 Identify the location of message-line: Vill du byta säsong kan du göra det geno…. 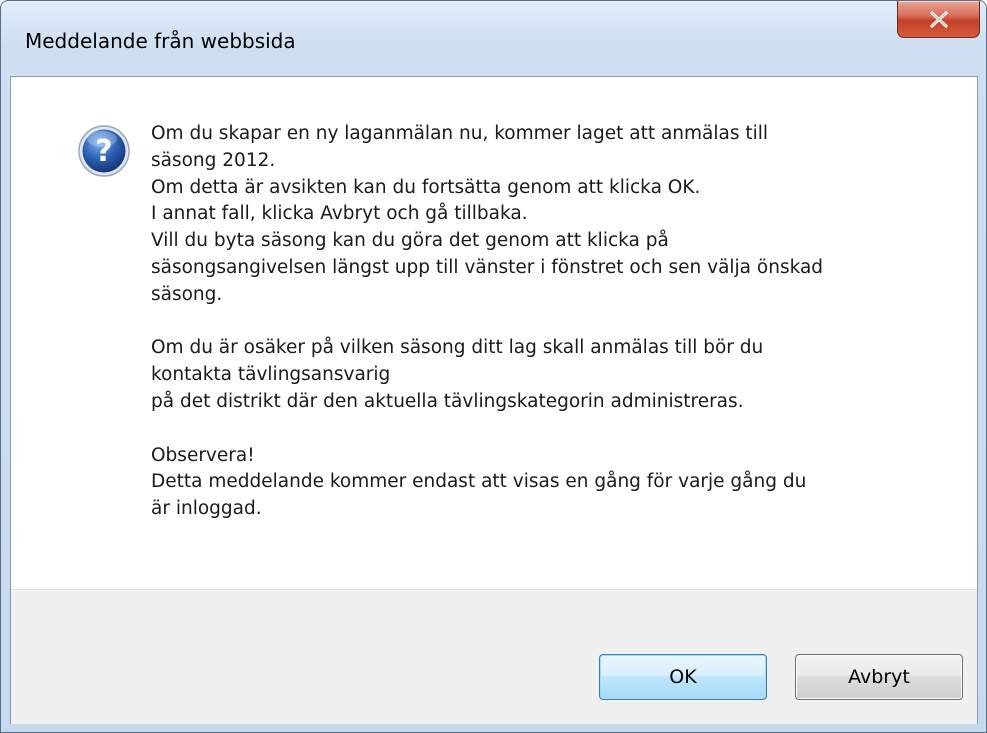
(410, 241).